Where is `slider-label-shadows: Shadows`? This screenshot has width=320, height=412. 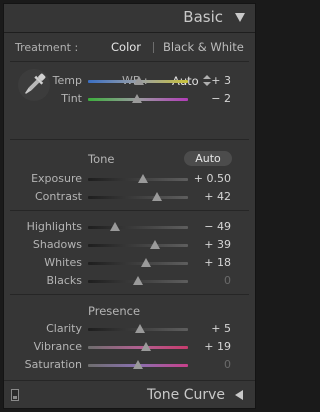
slider-label-shadows: Shadows is located at coordinates (57, 244).